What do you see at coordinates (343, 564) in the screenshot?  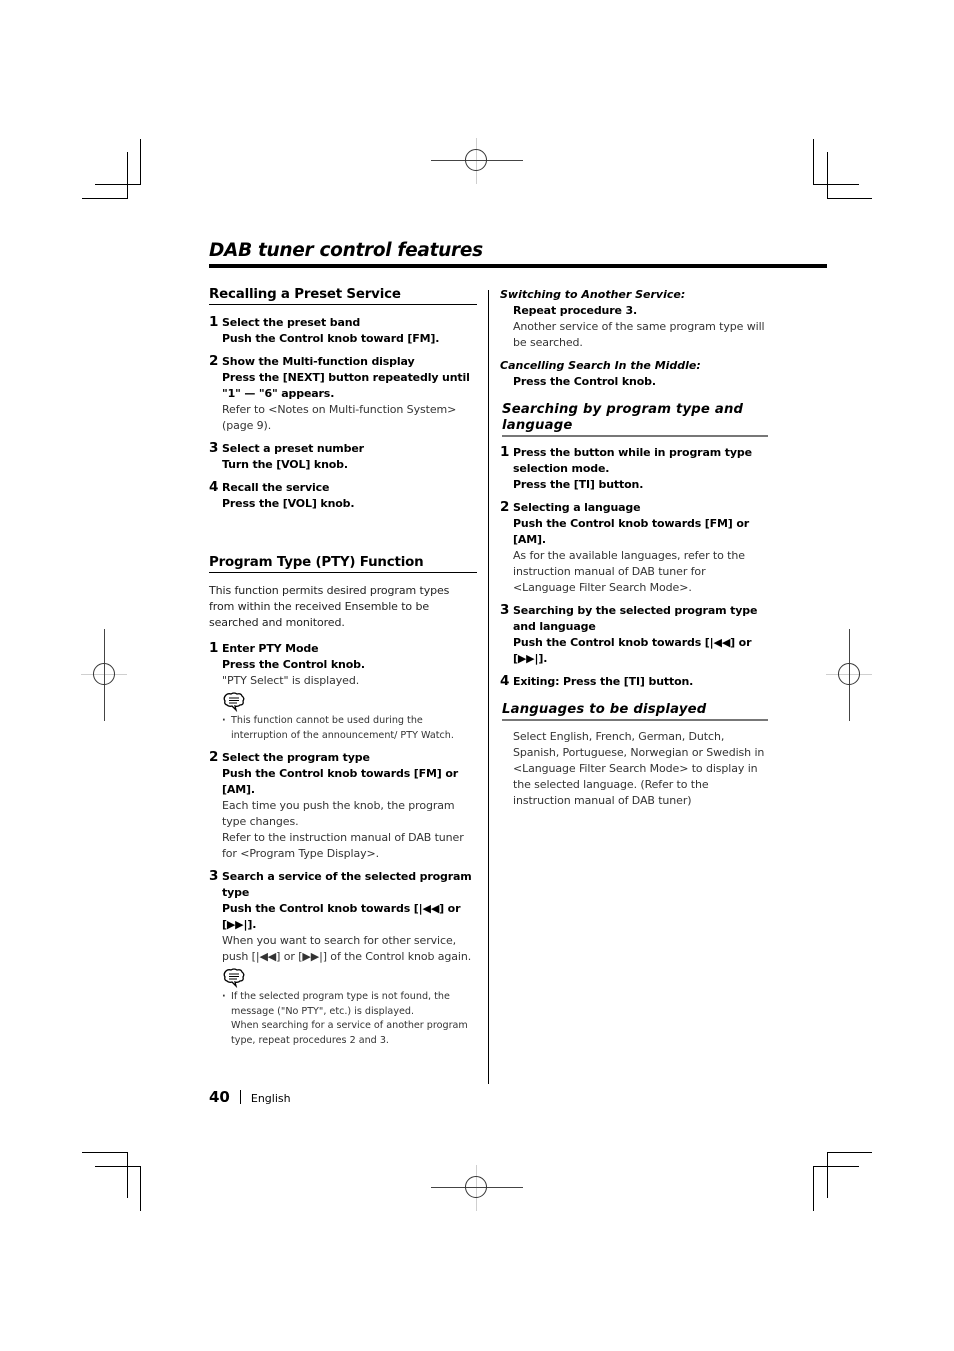 I see `pty-section-heading: Program Type (PTY) Function` at bounding box center [343, 564].